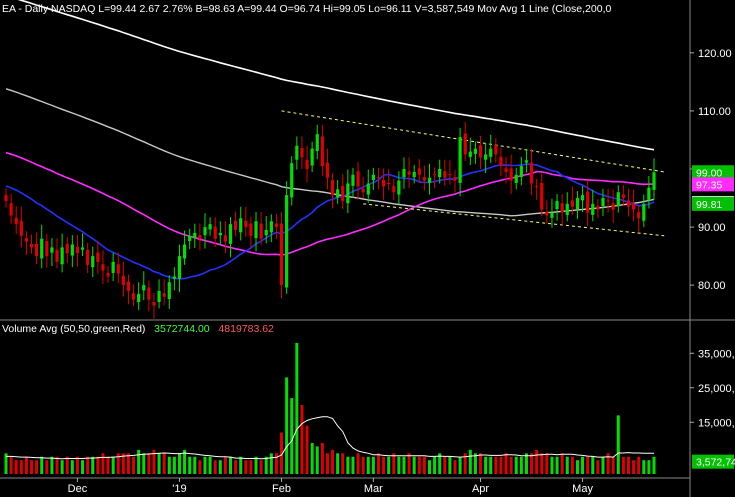 This screenshot has width=735, height=497. What do you see at coordinates (78, 489) in the screenshot?
I see `time-tick-label: Dec` at bounding box center [78, 489].